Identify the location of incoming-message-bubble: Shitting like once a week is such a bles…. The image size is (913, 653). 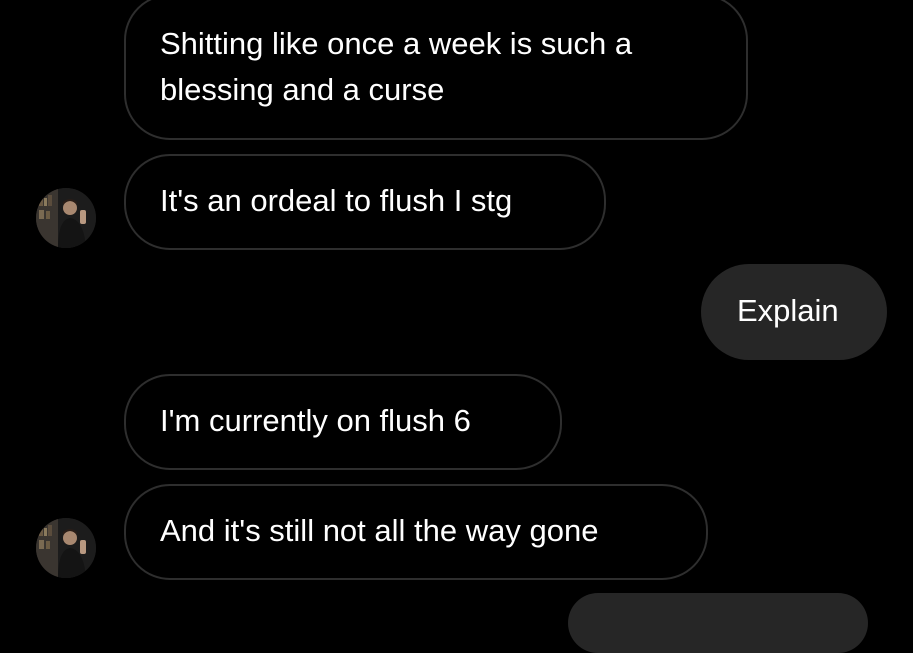
(436, 70).